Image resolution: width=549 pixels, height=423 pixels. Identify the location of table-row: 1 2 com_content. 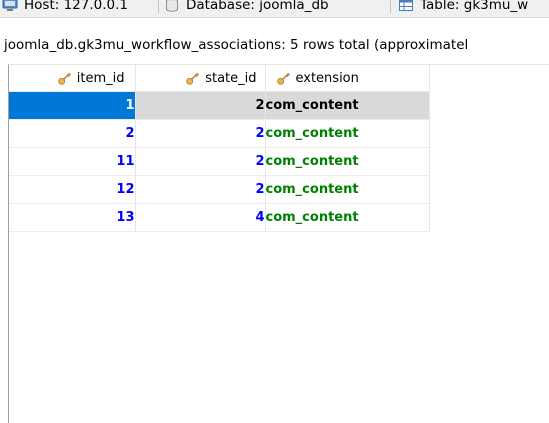
(219, 105).